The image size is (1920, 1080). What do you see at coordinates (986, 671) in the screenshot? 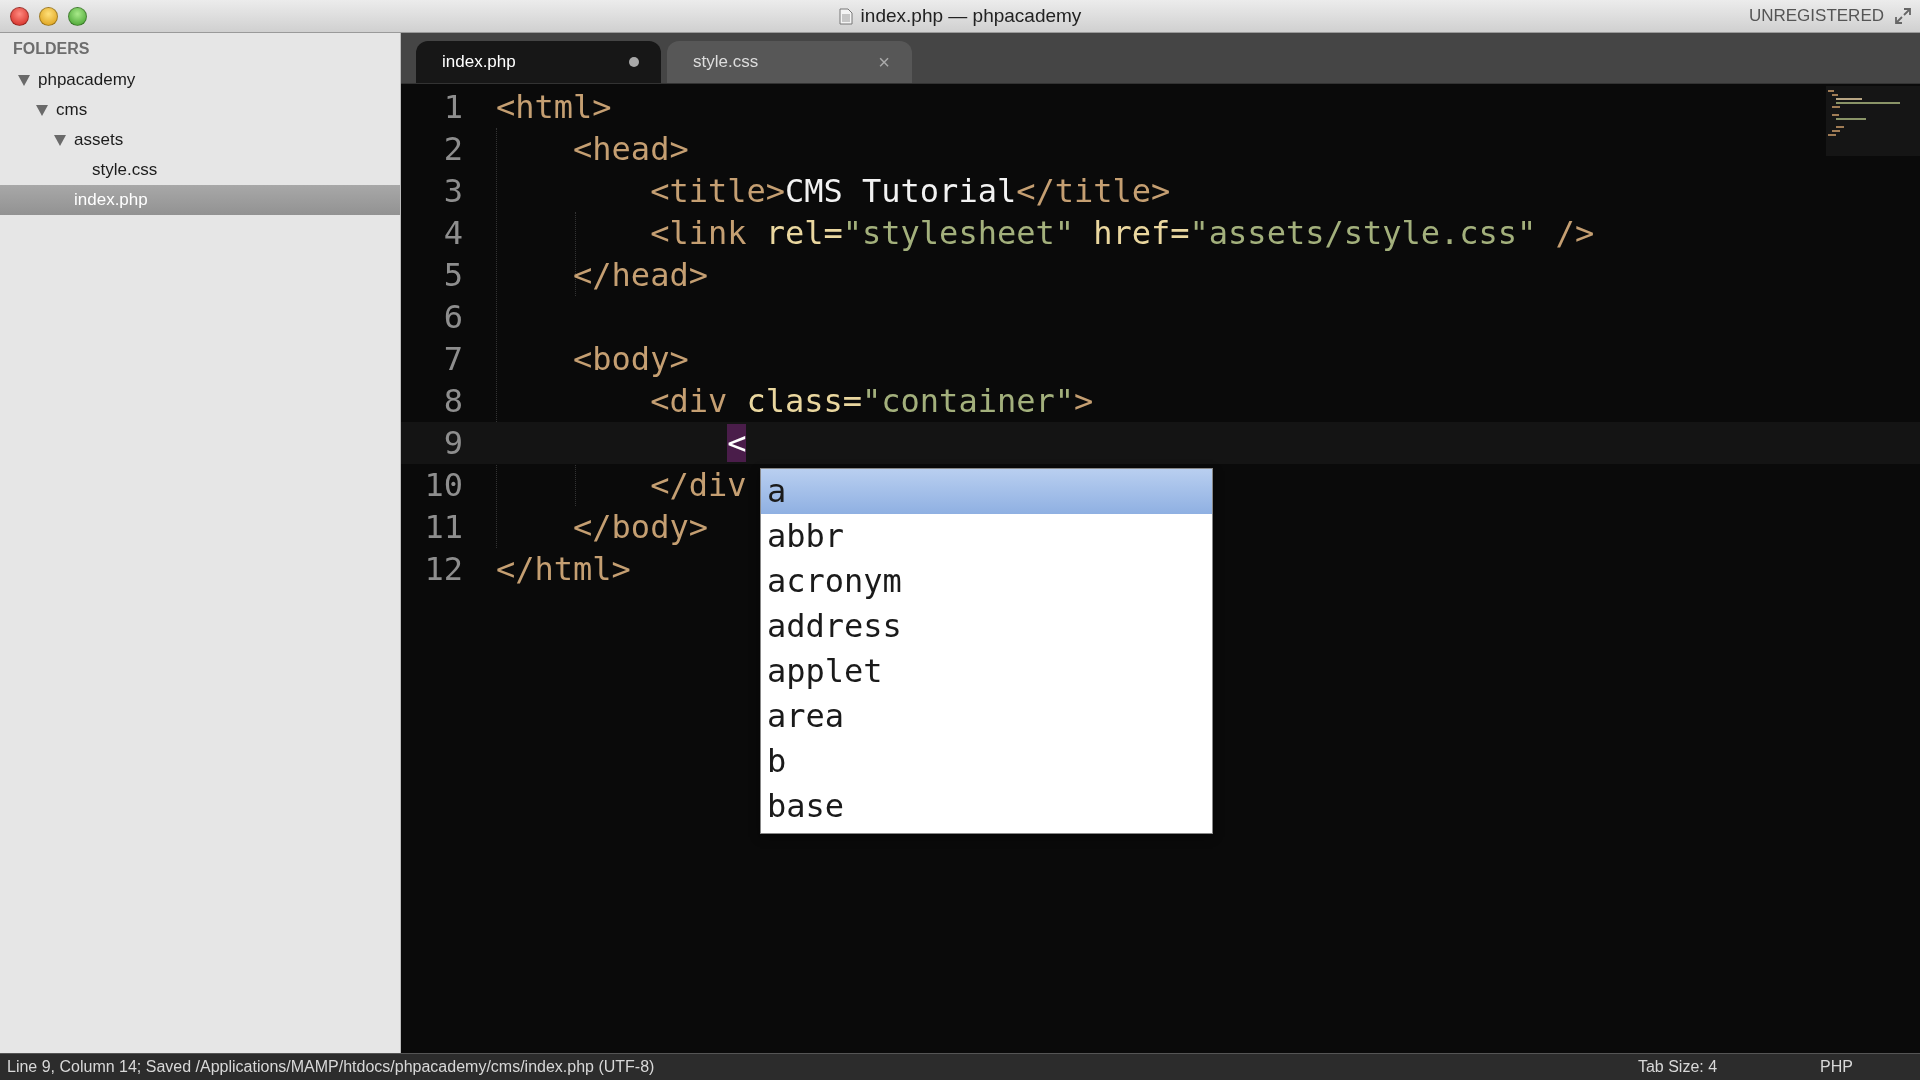
I see `suggestion-item: applet` at bounding box center [986, 671].